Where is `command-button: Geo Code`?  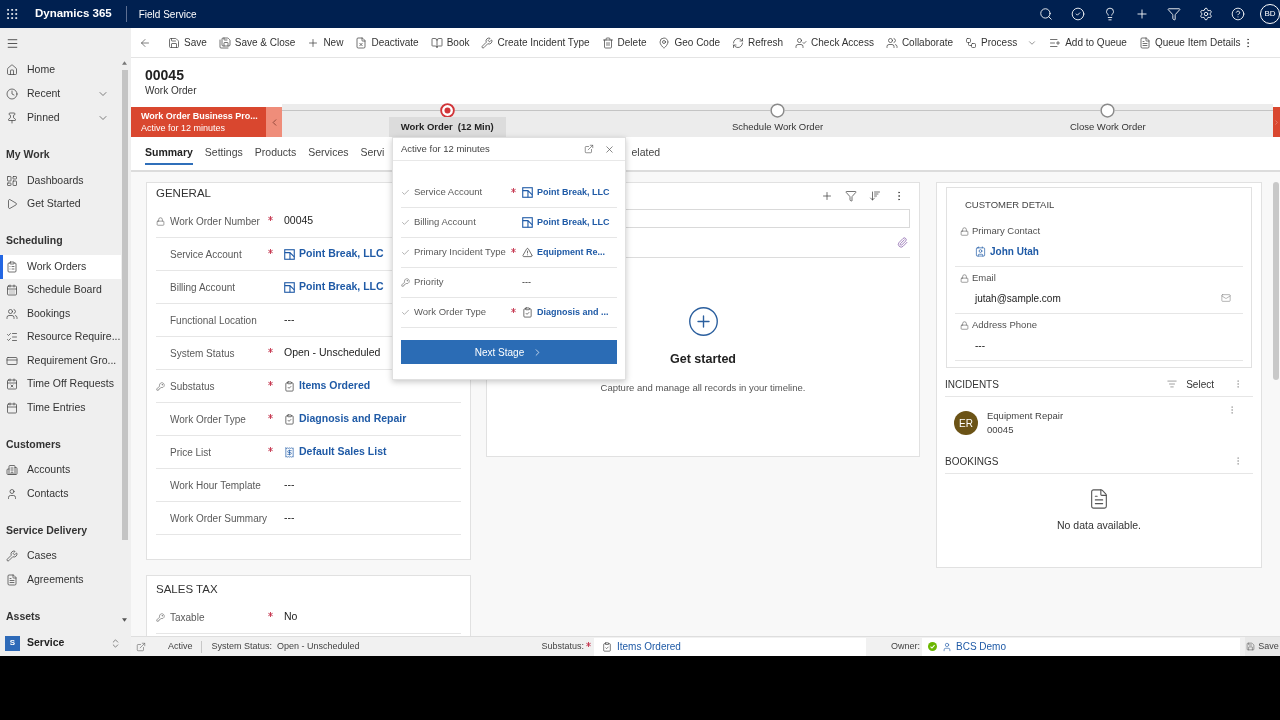 command-button: Geo Code is located at coordinates (689, 42).